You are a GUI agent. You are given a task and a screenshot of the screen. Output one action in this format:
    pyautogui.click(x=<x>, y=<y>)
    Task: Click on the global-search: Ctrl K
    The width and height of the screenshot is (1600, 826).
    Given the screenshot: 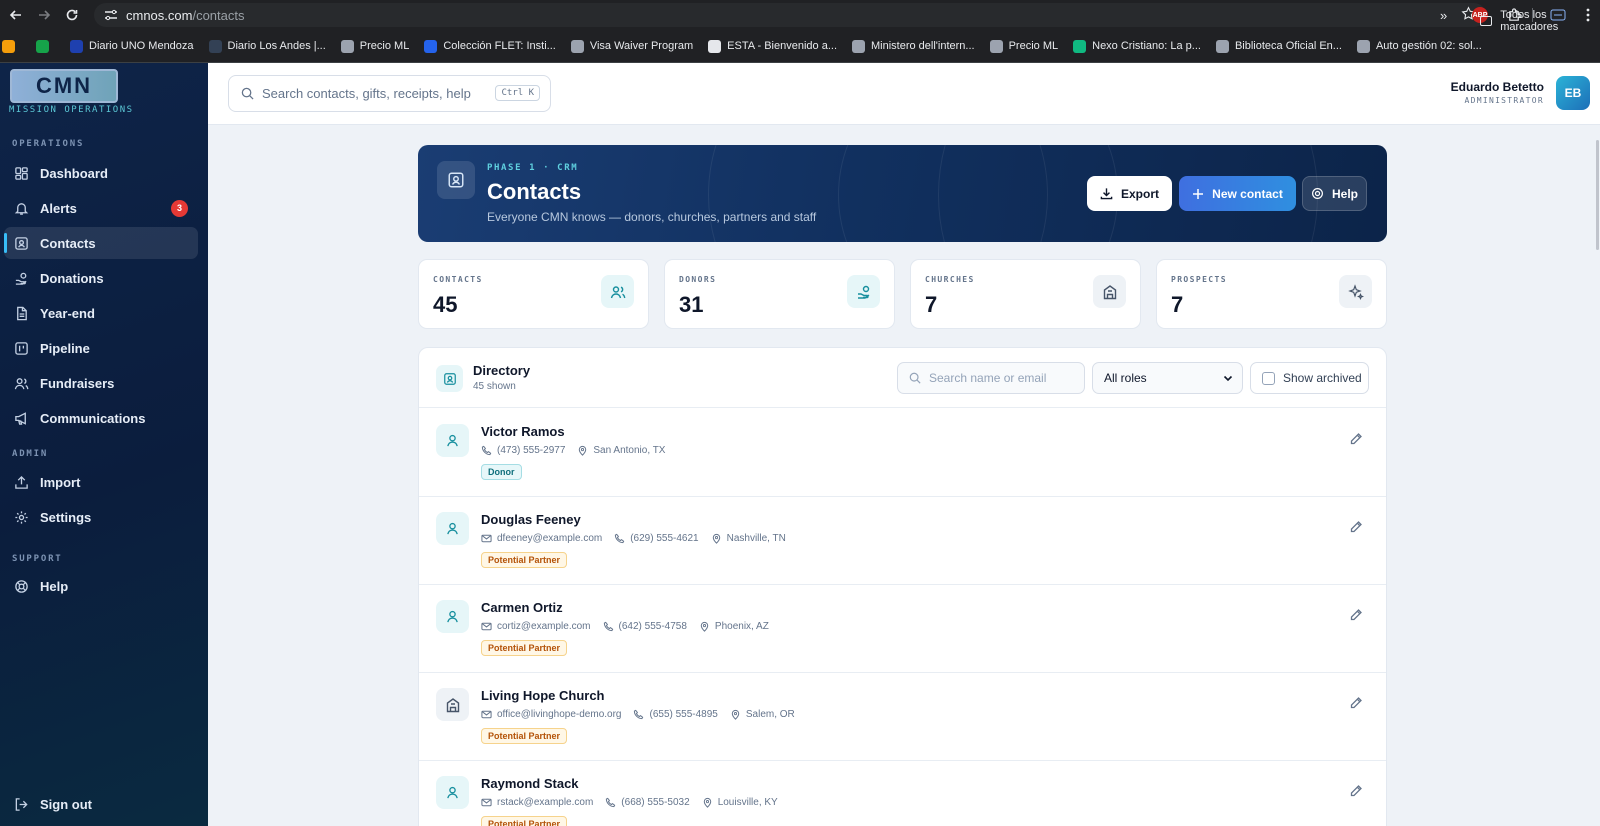 What is the action you would take?
    pyautogui.click(x=389, y=93)
    